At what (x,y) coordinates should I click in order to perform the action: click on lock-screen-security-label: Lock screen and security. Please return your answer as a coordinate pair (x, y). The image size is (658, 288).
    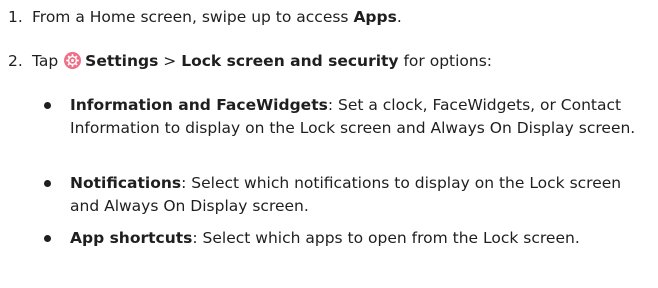
    Looking at the image, I should click on (290, 61).